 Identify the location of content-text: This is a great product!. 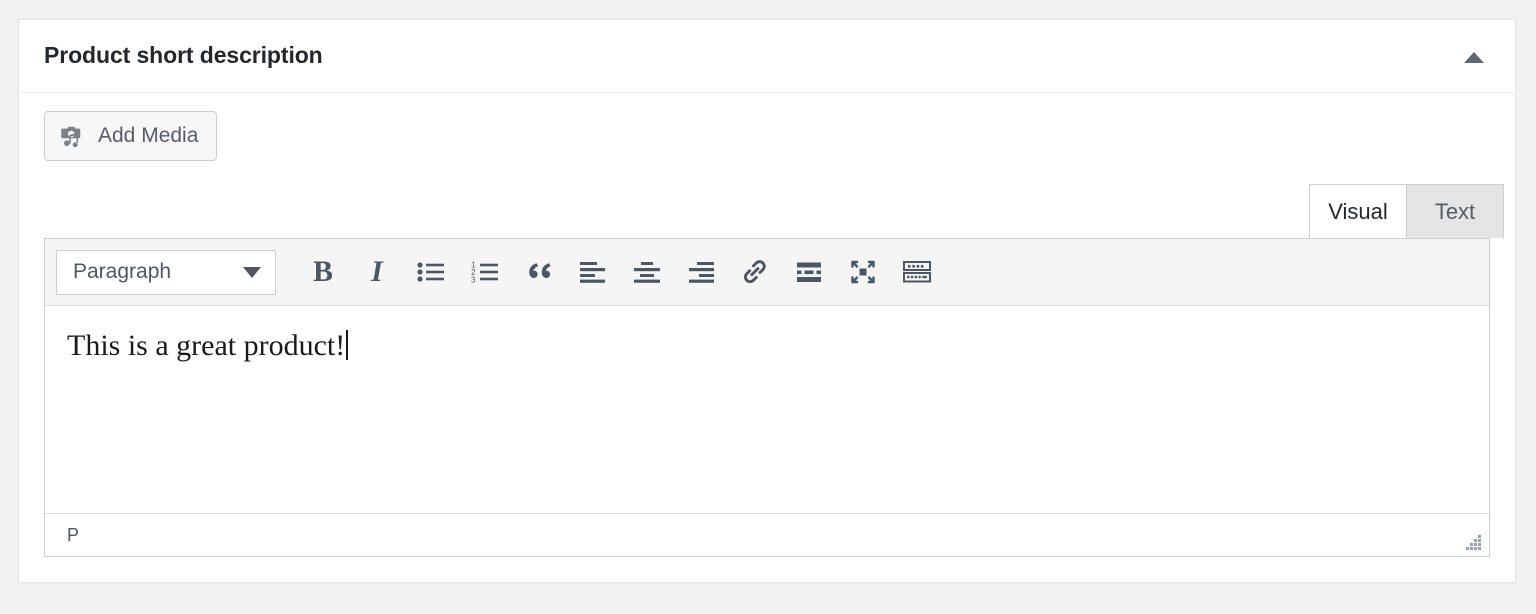
(206, 345).